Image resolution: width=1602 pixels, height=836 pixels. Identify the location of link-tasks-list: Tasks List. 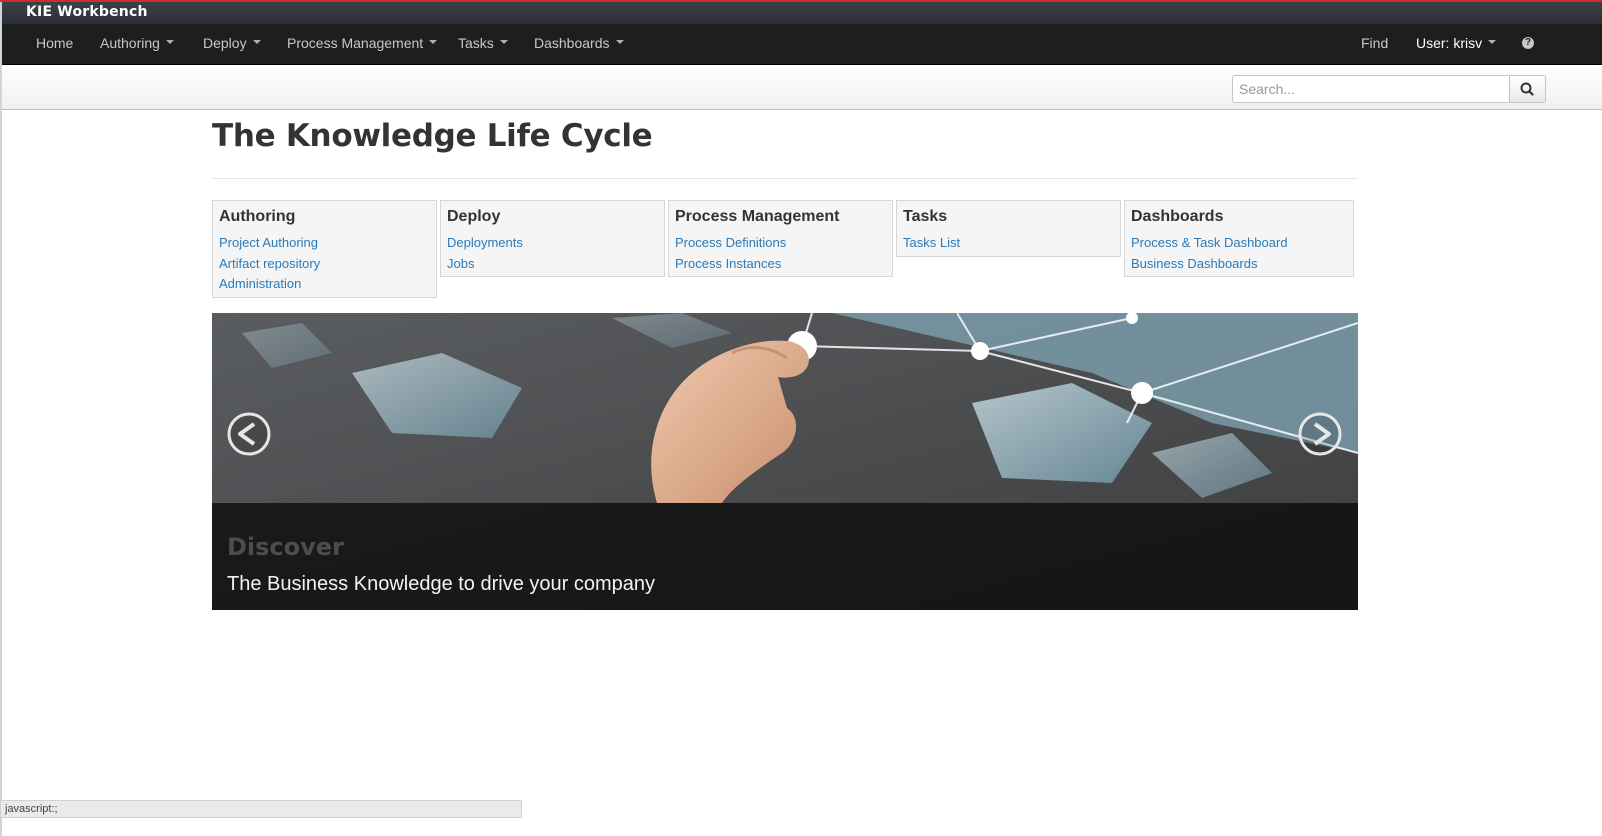
(1008, 243).